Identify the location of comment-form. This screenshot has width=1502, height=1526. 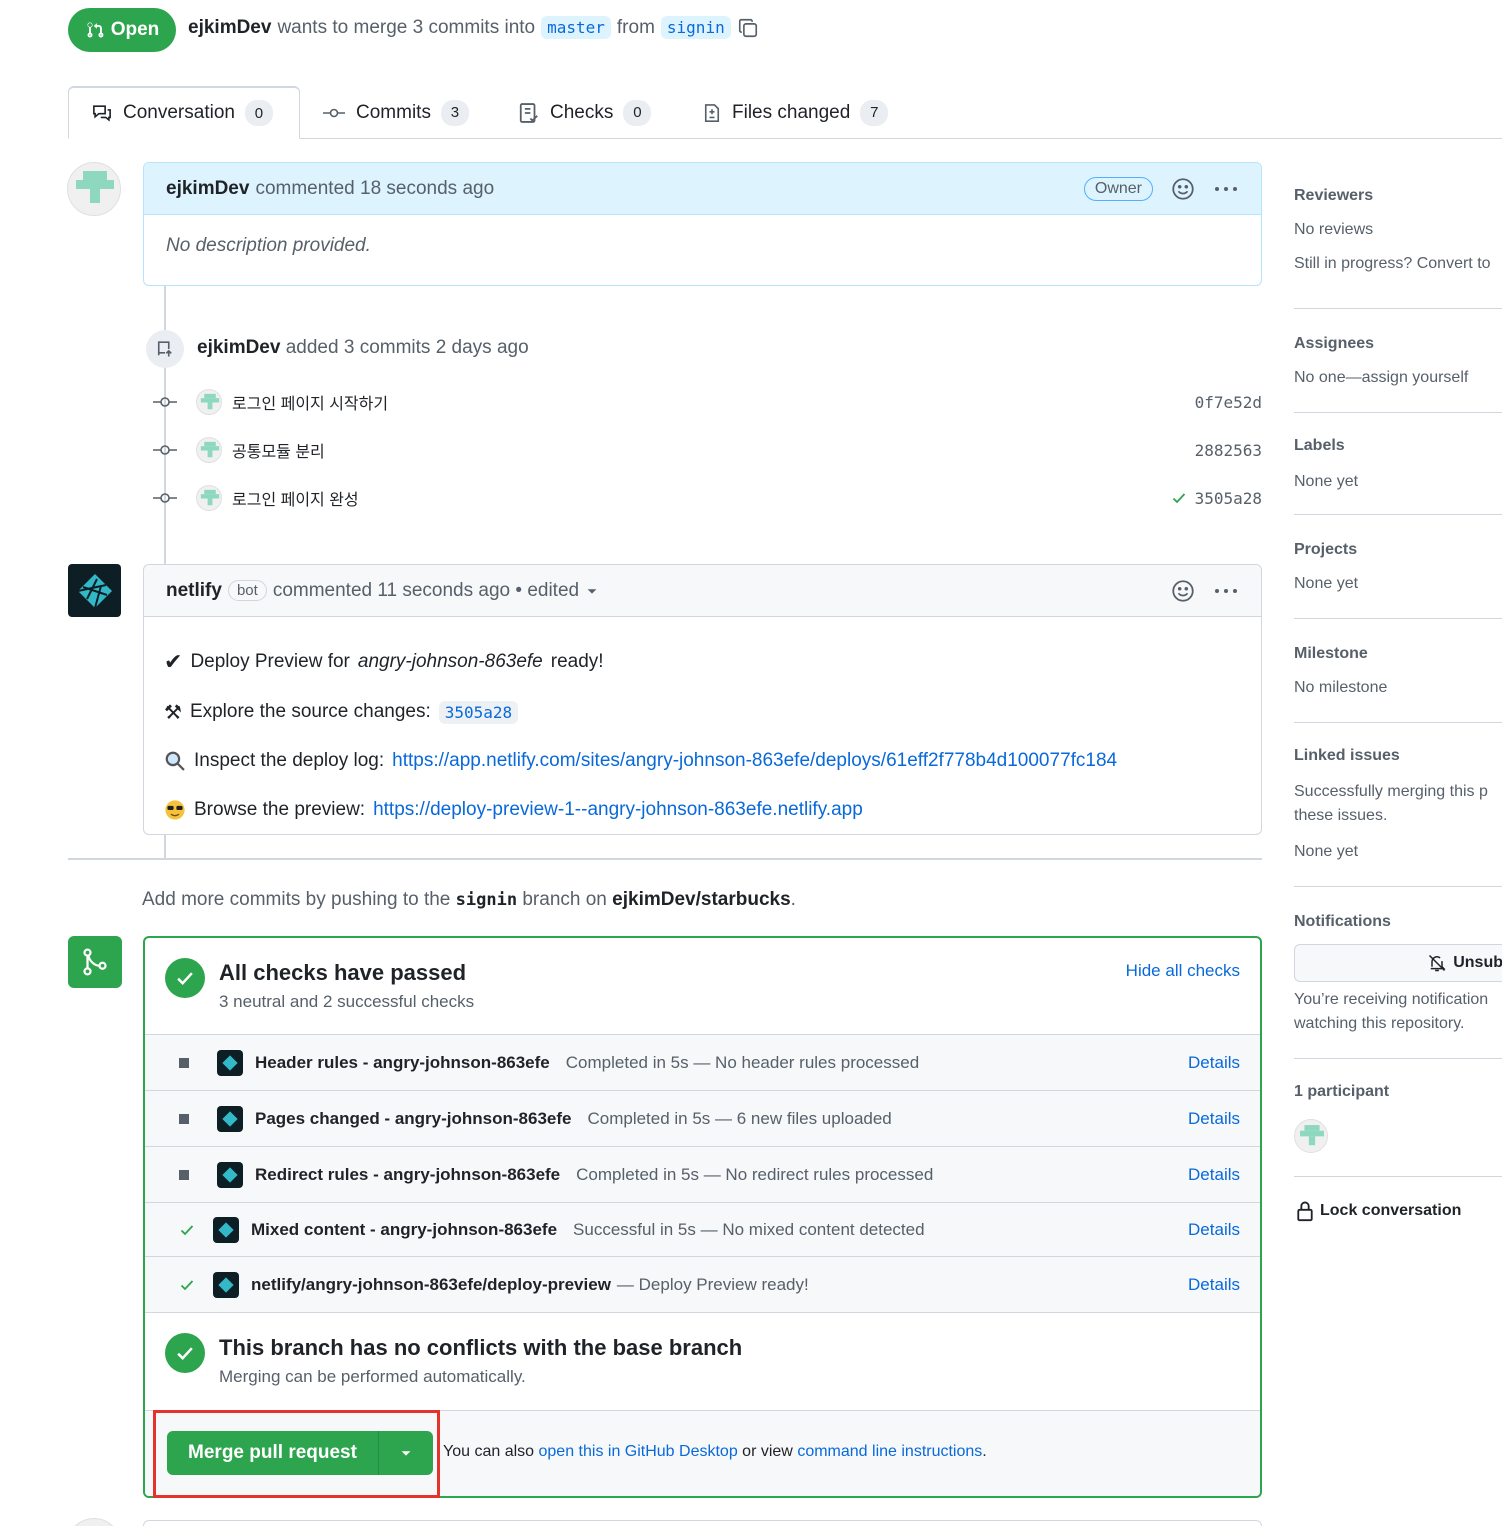
(702, 1523).